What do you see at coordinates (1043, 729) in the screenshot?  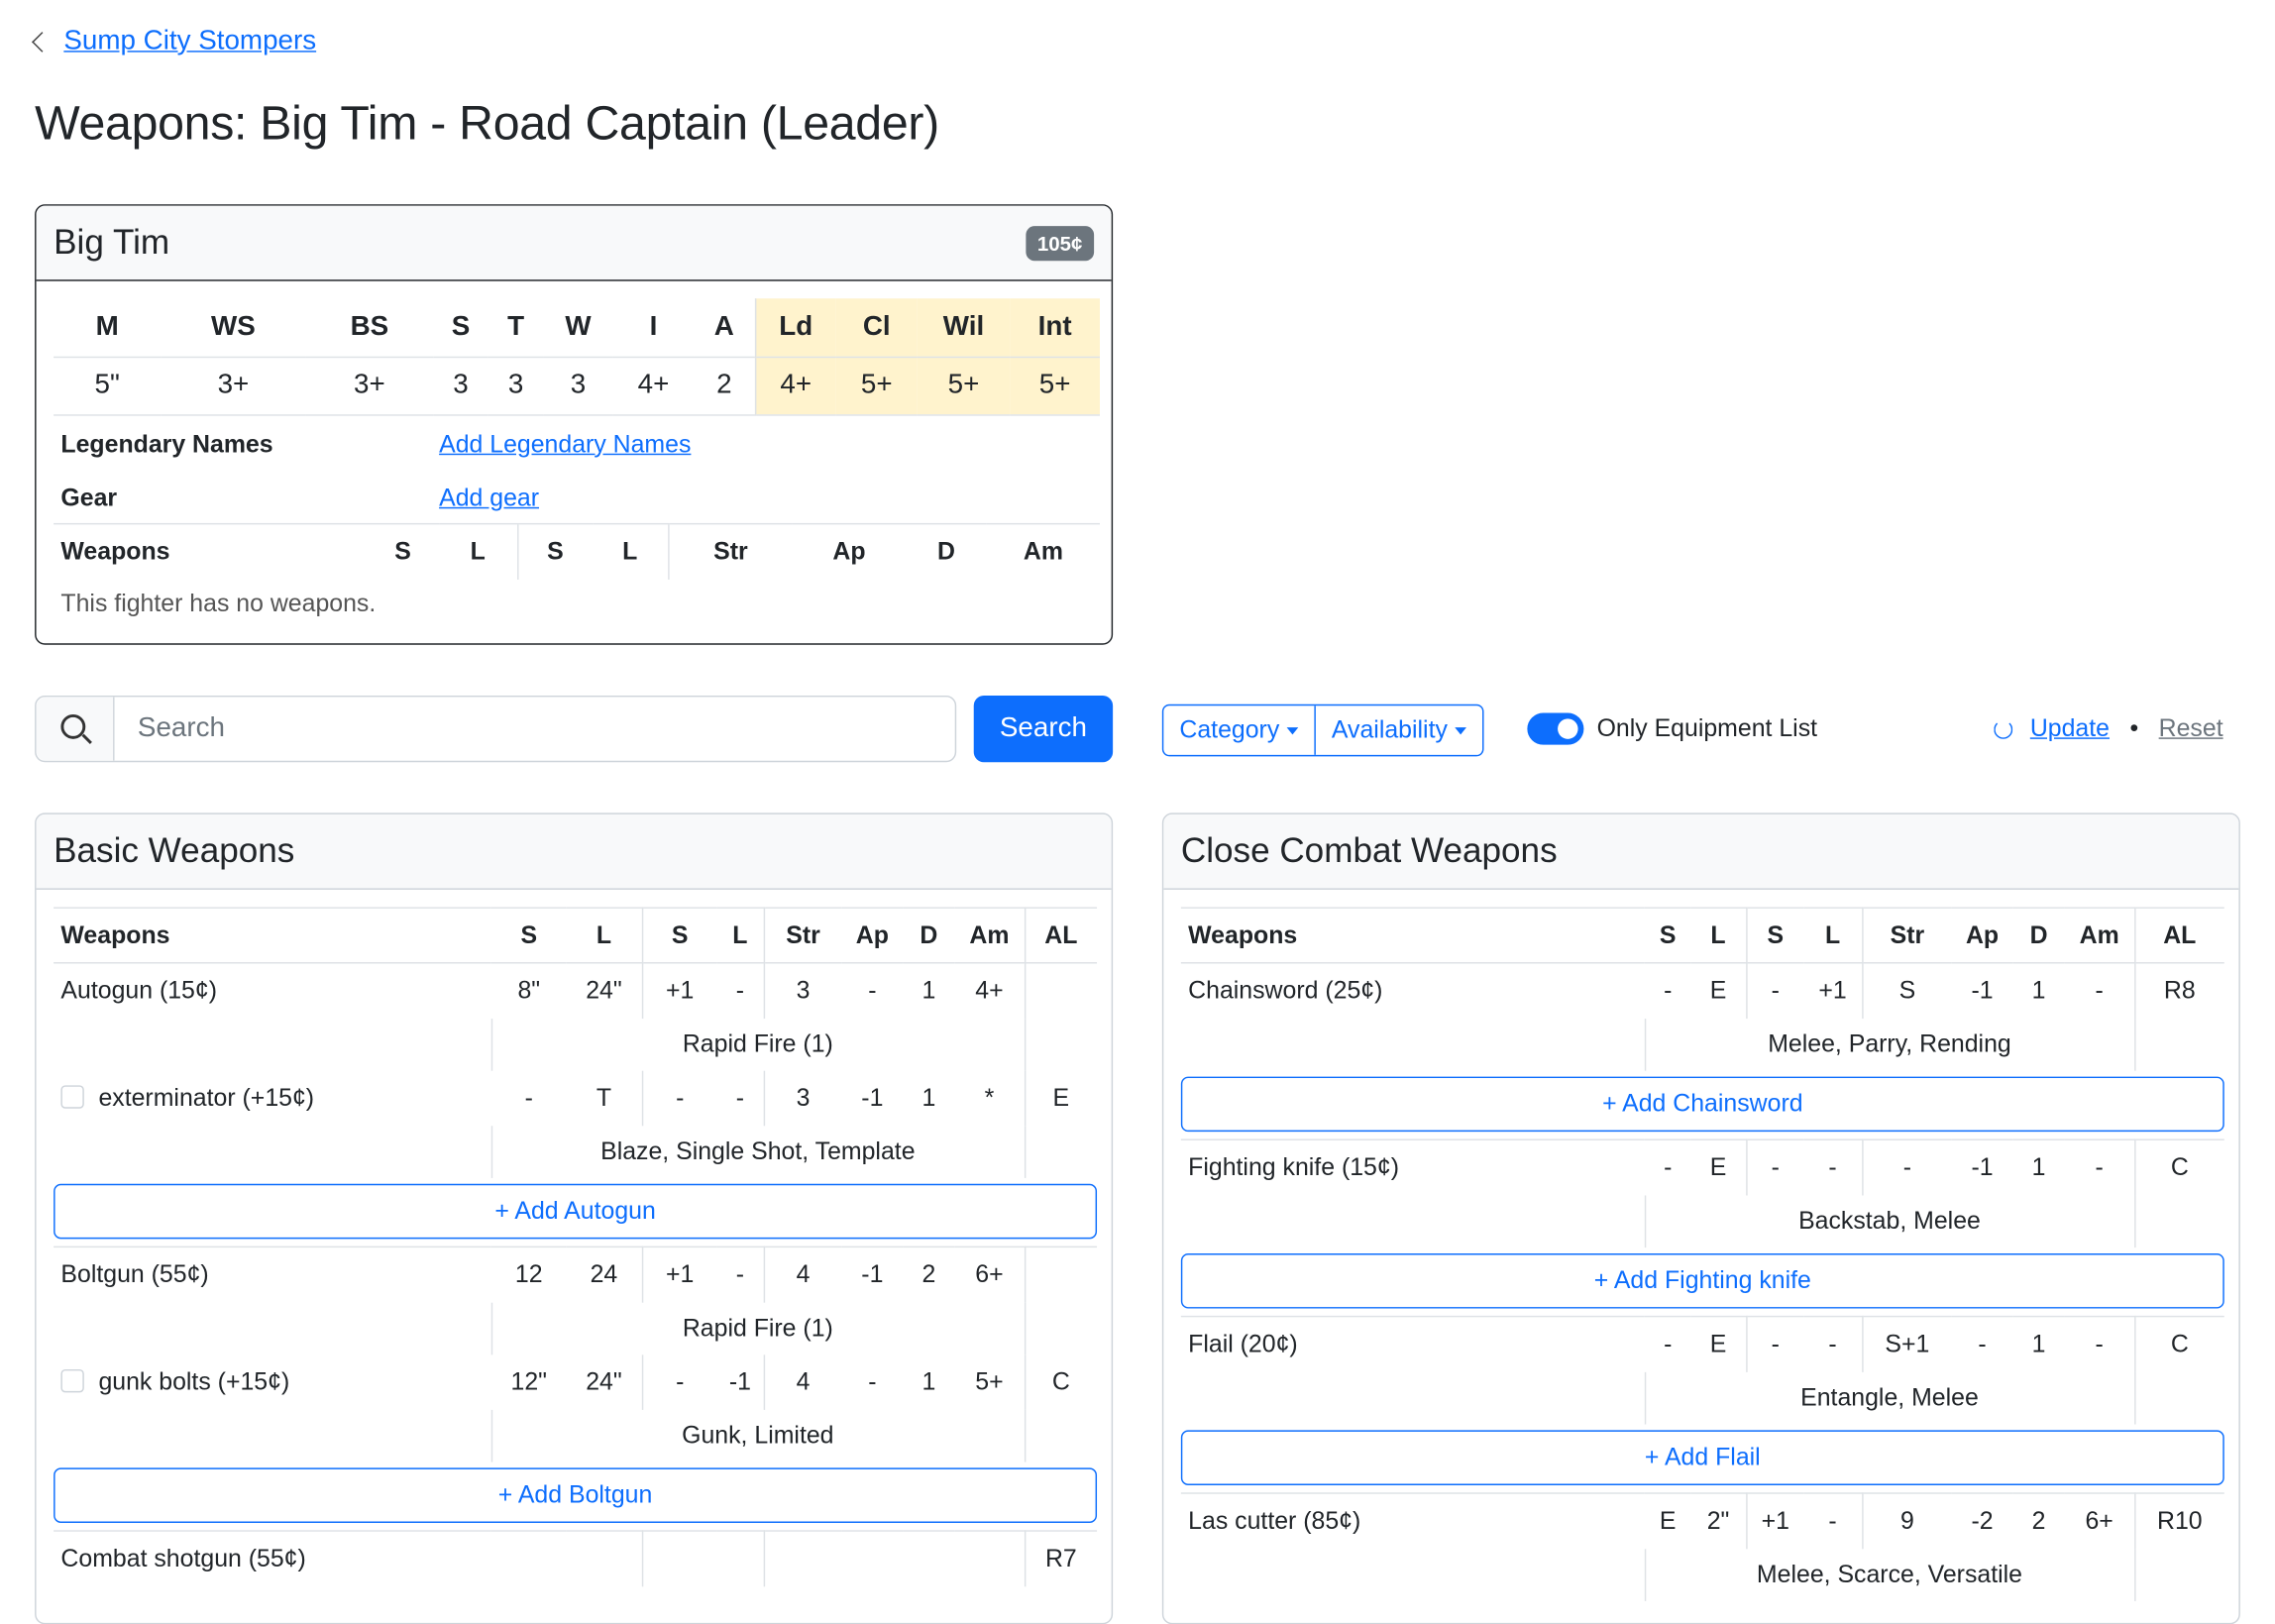 I see `search-button: Search` at bounding box center [1043, 729].